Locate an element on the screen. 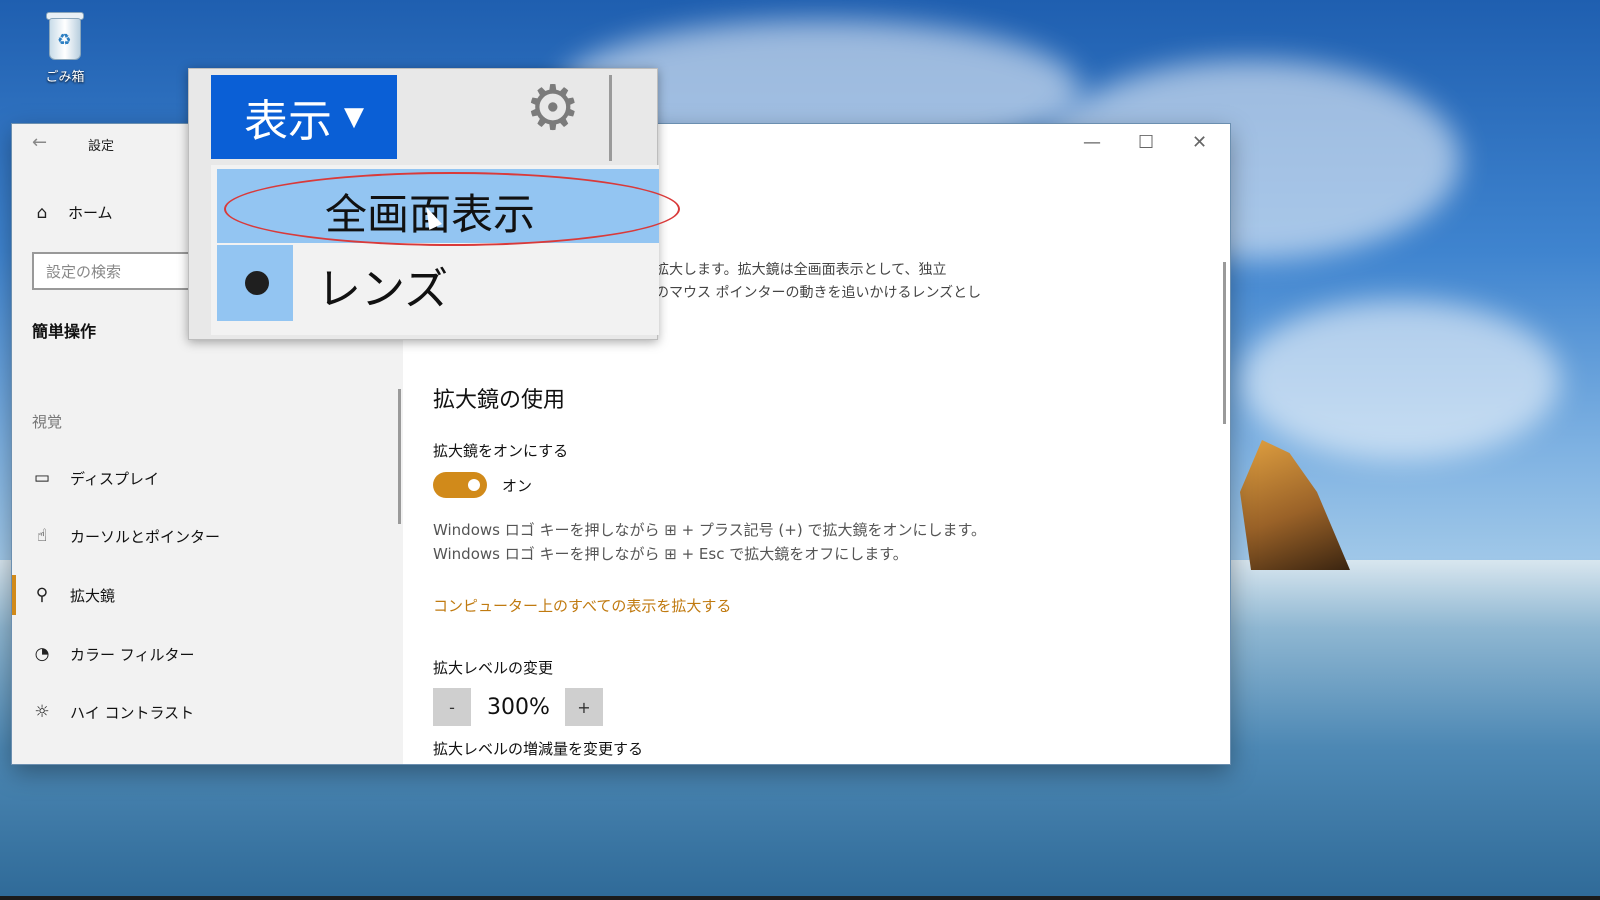 The height and width of the screenshot is (900, 1600). menu-option-lens: レンズ is located at coordinates (382, 285).